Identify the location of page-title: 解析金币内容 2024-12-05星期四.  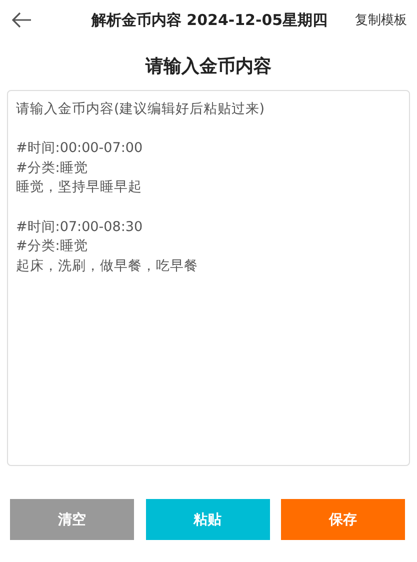
(209, 20).